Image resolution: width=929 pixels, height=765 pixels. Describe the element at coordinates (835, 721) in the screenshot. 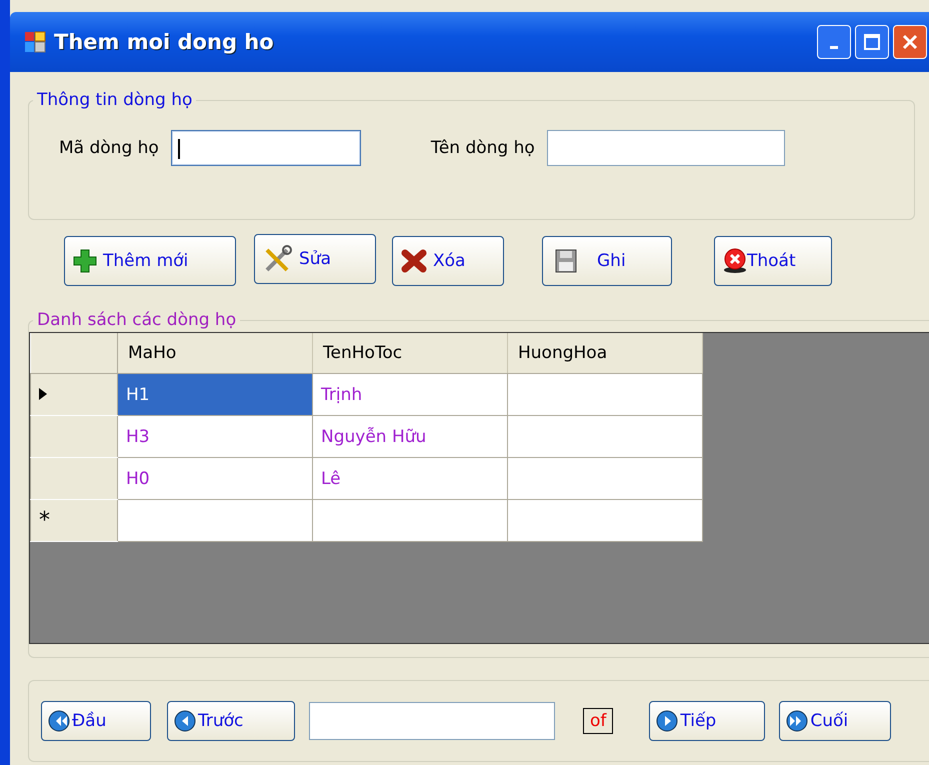

I see `last-button: Cuối` at that location.